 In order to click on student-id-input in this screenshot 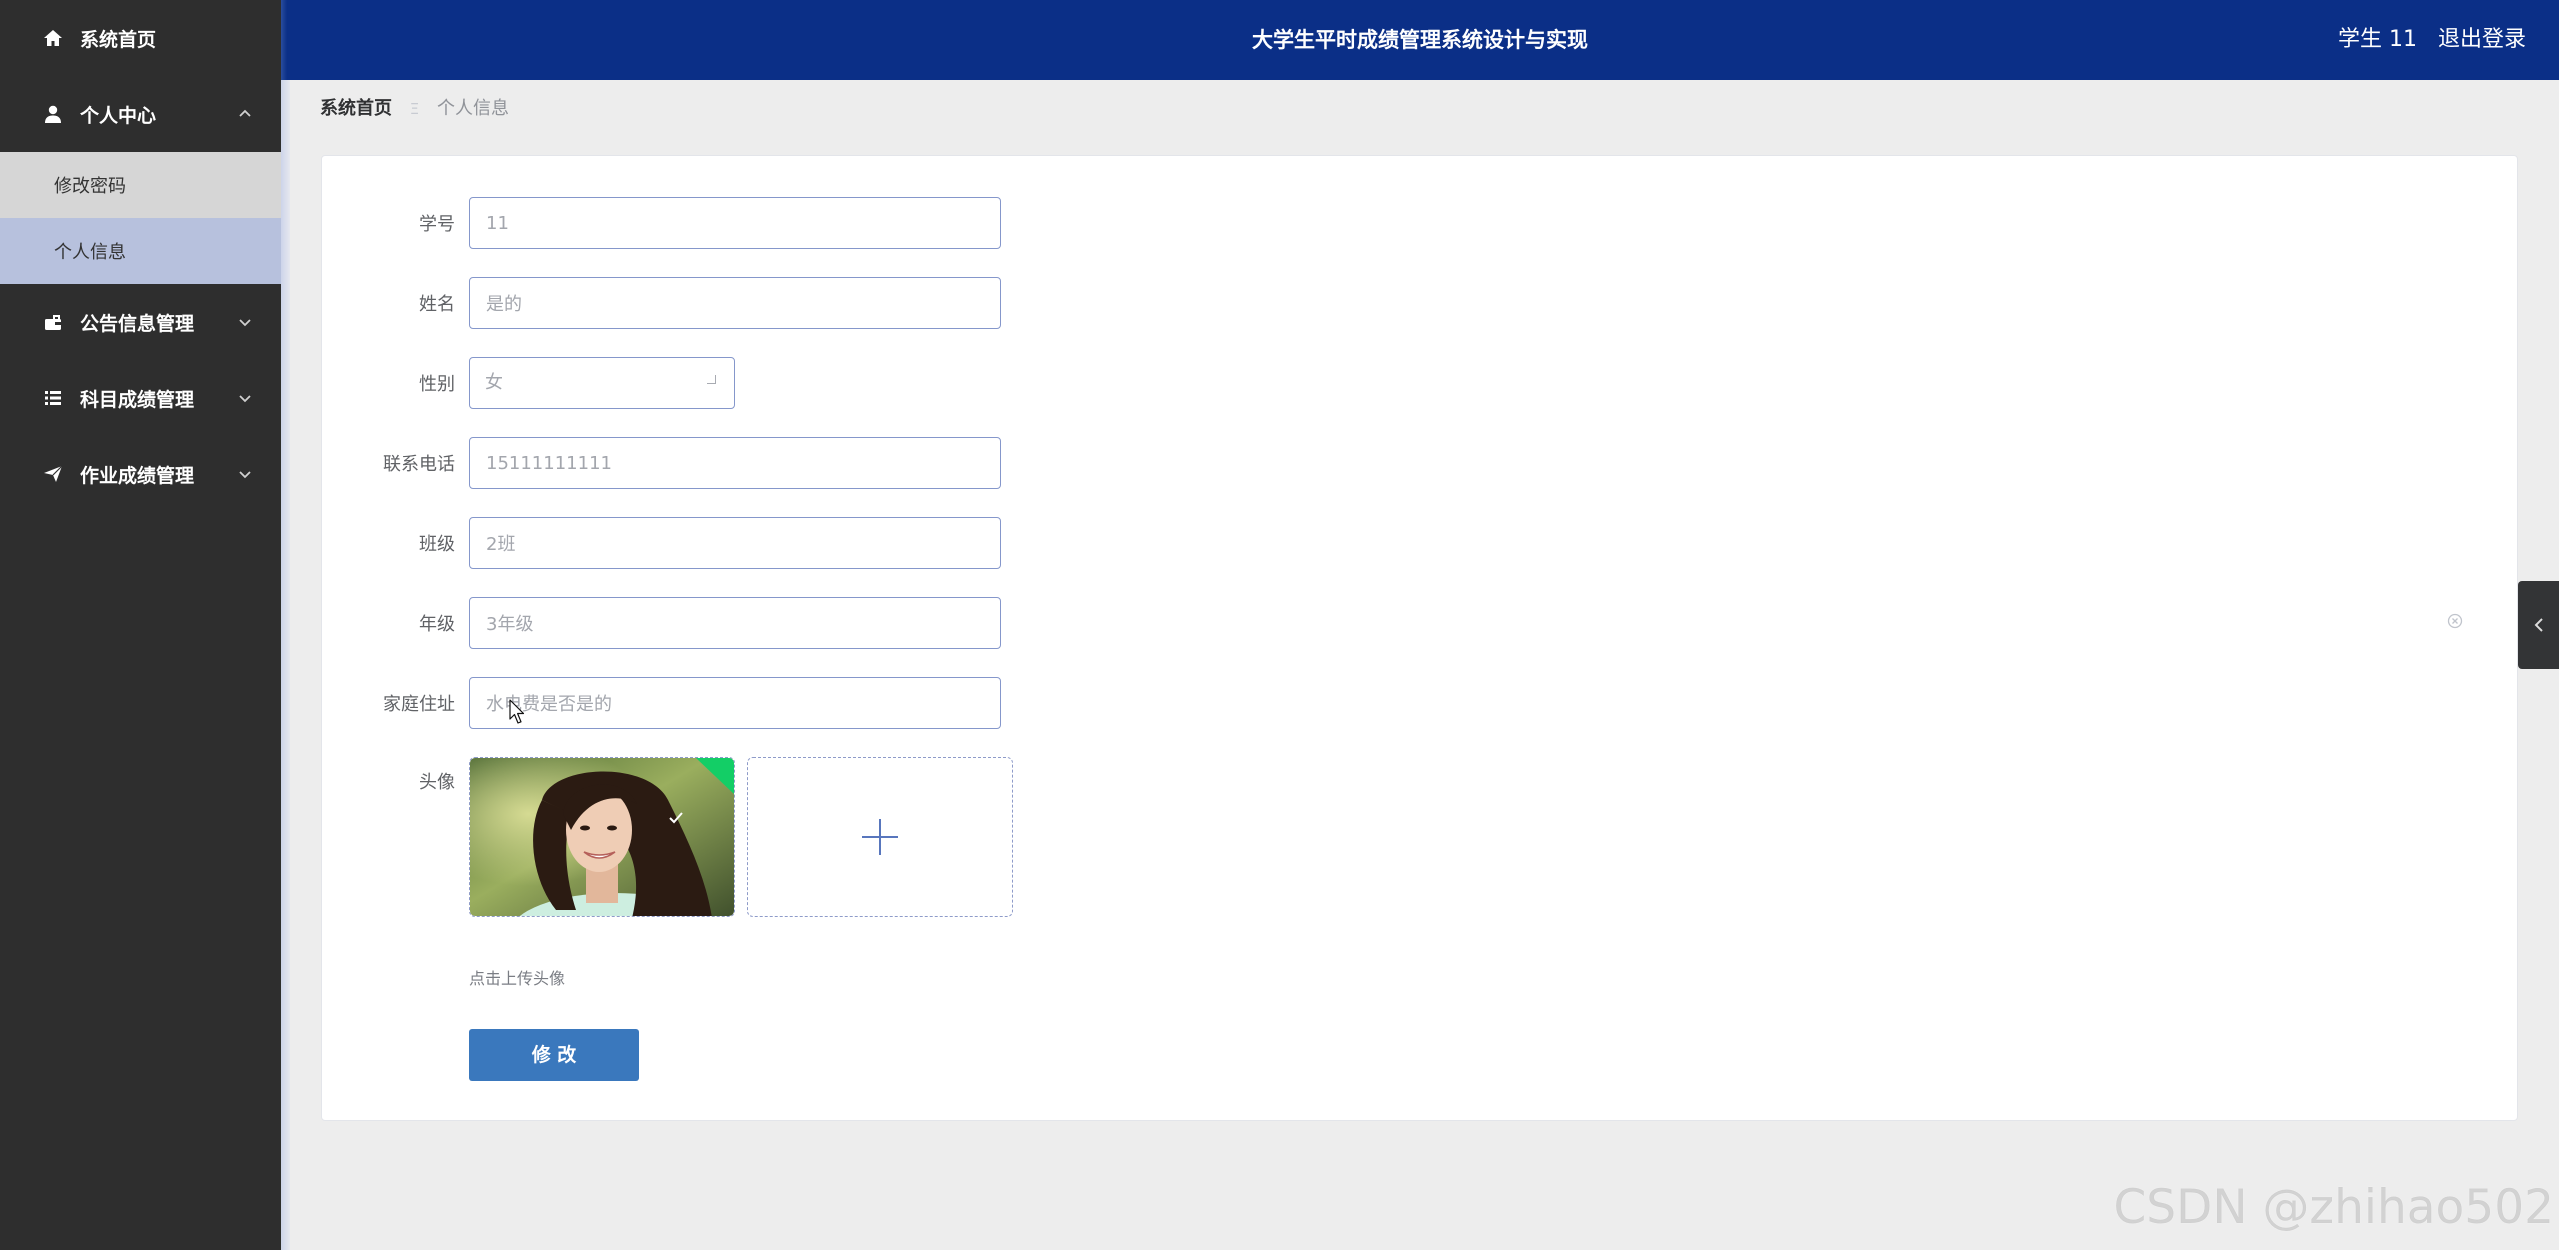, I will do `click(735, 223)`.